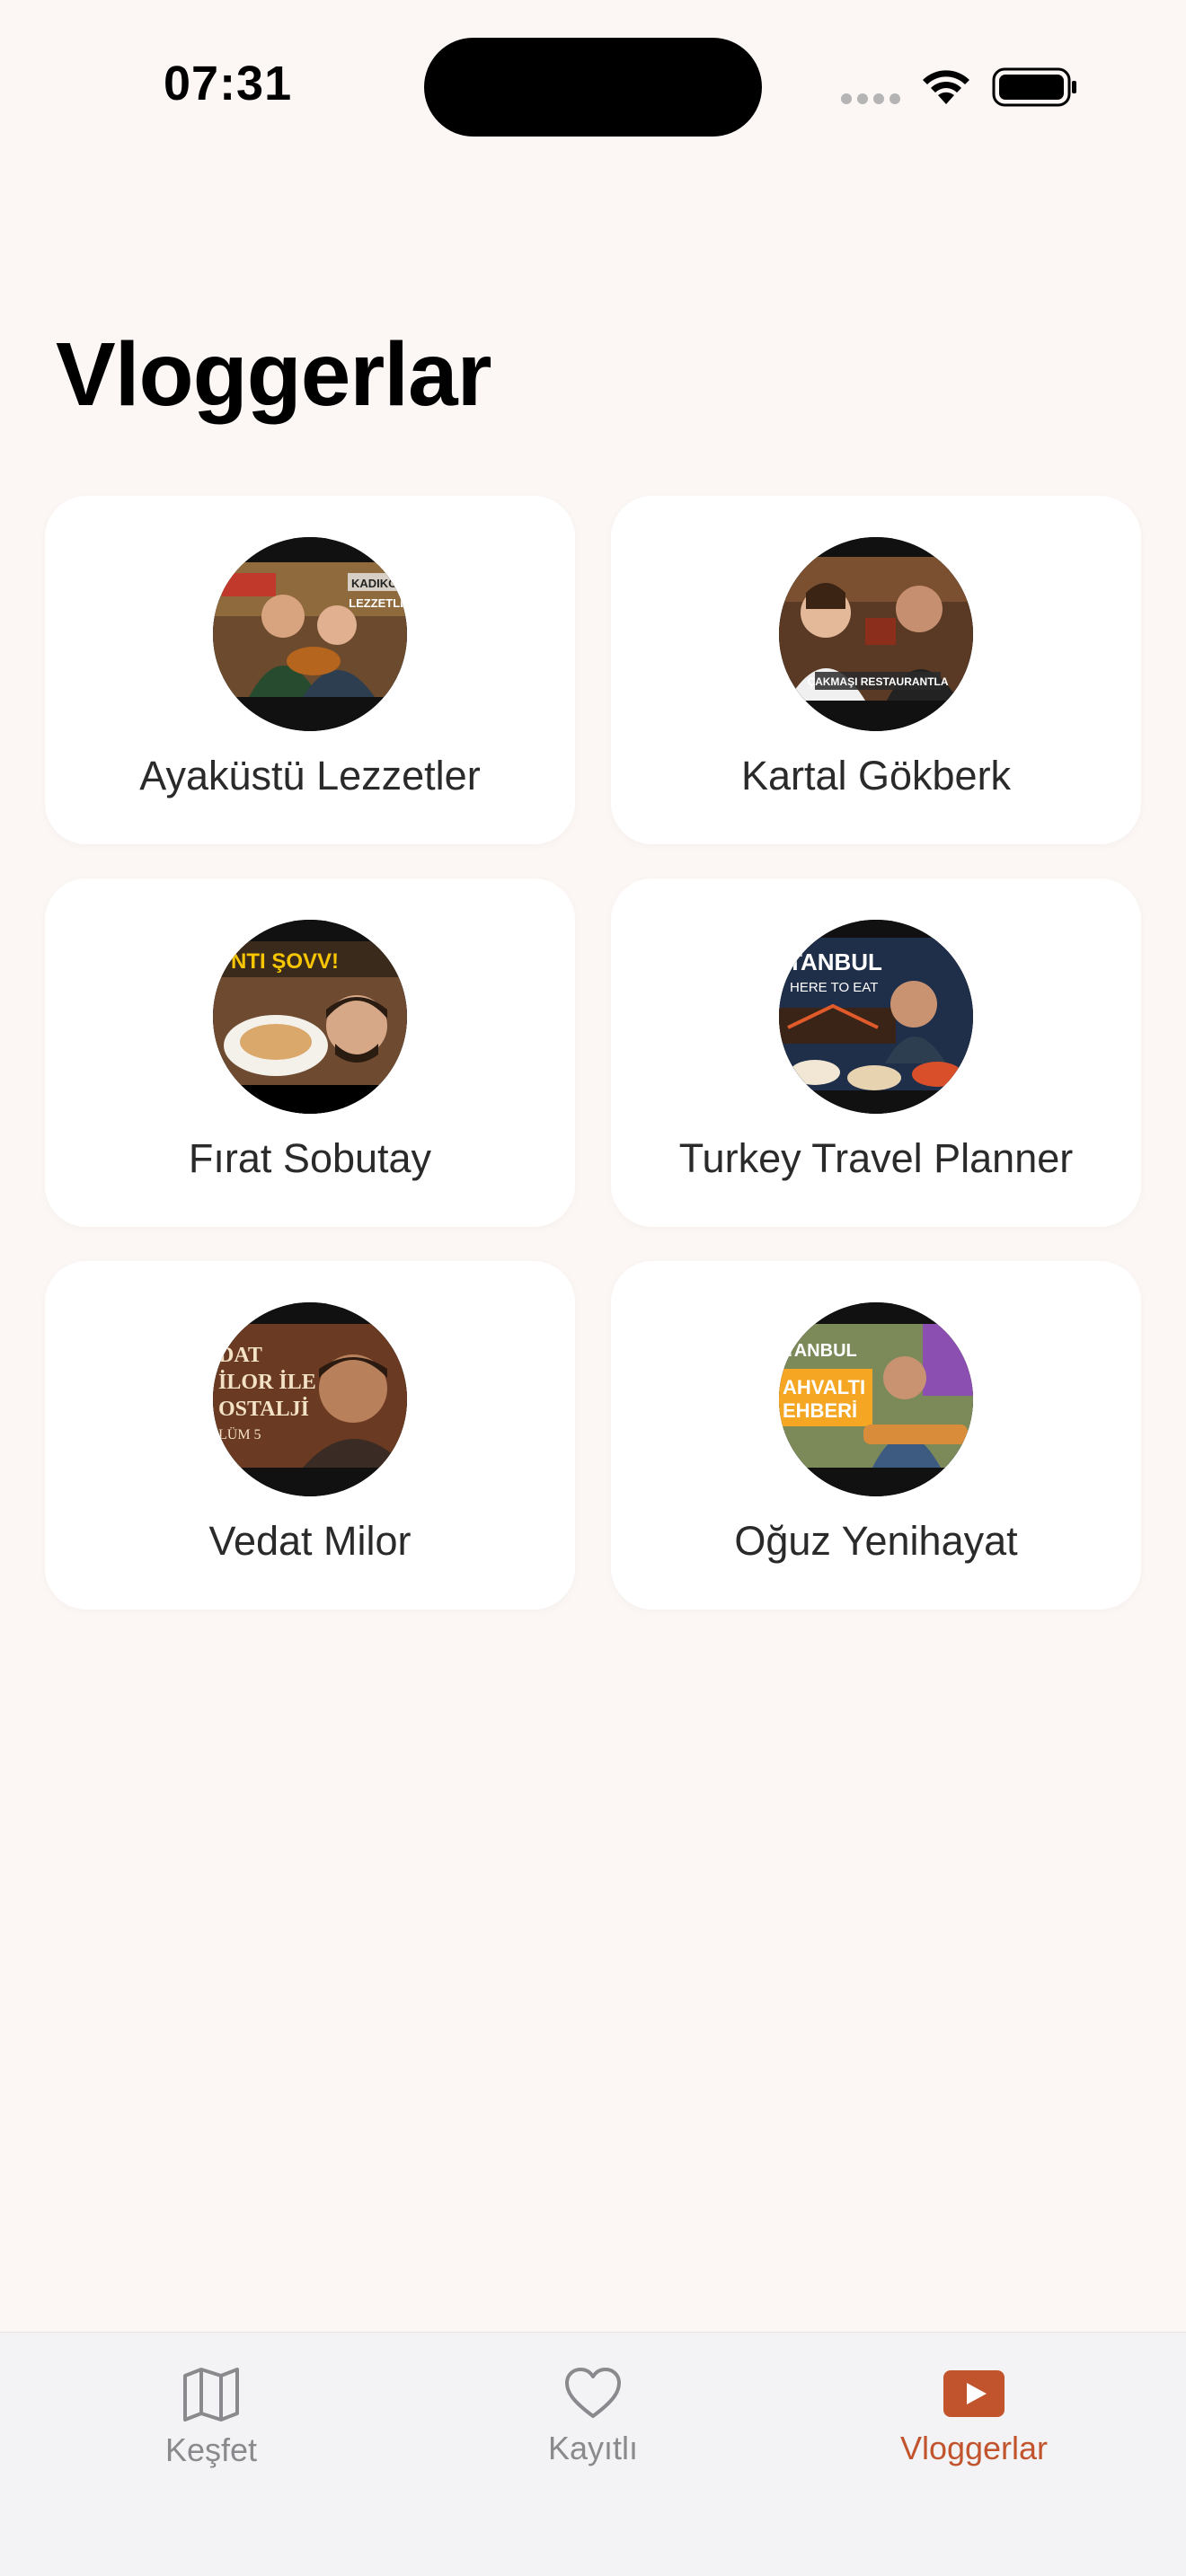 The image size is (1186, 2576). I want to click on svg-text: İLOR İLE, so click(267, 1382).